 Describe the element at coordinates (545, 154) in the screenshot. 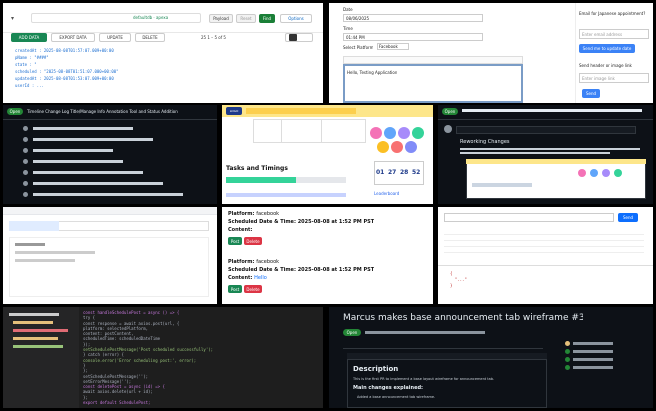

I see `tile-github-comment: Open Reworking Changes` at that location.